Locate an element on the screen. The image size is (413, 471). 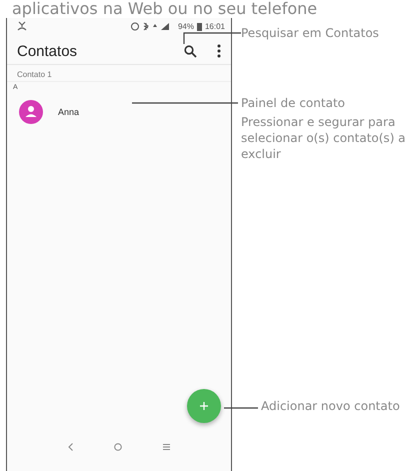
page-header-text: aplicativos na Web ou no seu telefone is located at coordinates (164, 9).